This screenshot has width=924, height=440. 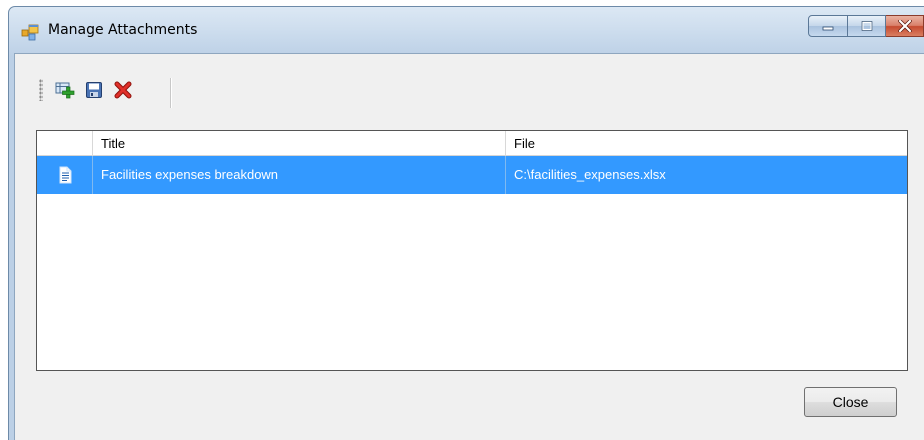 I want to click on close-icon, so click(x=904, y=26).